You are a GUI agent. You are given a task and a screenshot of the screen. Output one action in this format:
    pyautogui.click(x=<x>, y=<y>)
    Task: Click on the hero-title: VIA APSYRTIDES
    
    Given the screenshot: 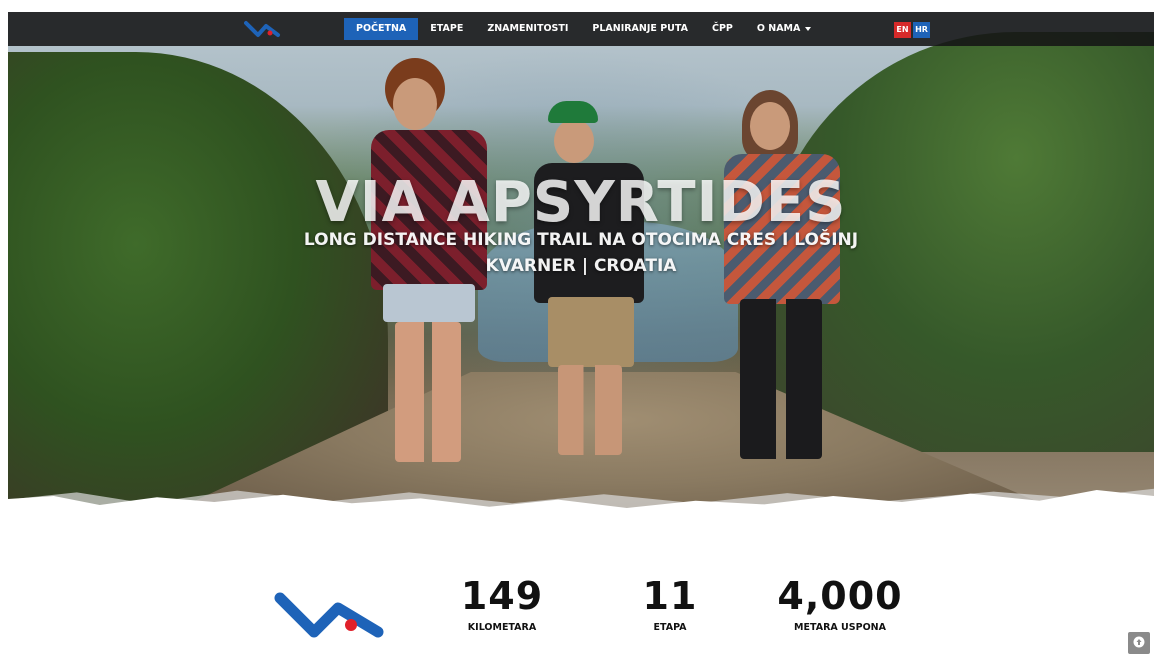 What is the action you would take?
    pyautogui.click(x=581, y=202)
    